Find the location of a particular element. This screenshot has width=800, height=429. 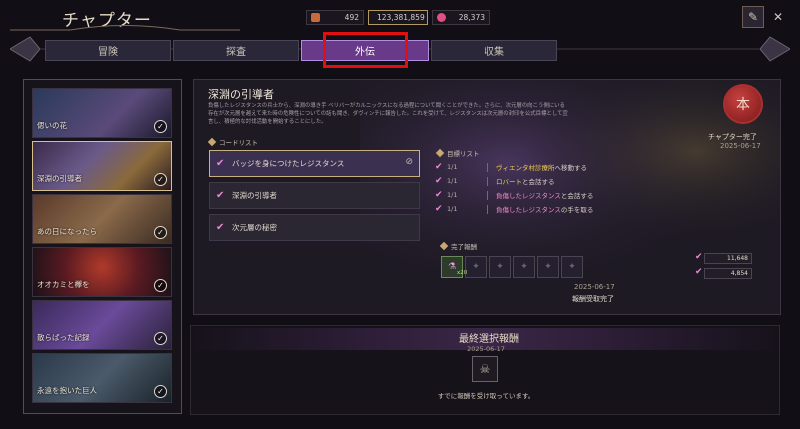

chapter-status: チャプター完了 is located at coordinates (732, 137).